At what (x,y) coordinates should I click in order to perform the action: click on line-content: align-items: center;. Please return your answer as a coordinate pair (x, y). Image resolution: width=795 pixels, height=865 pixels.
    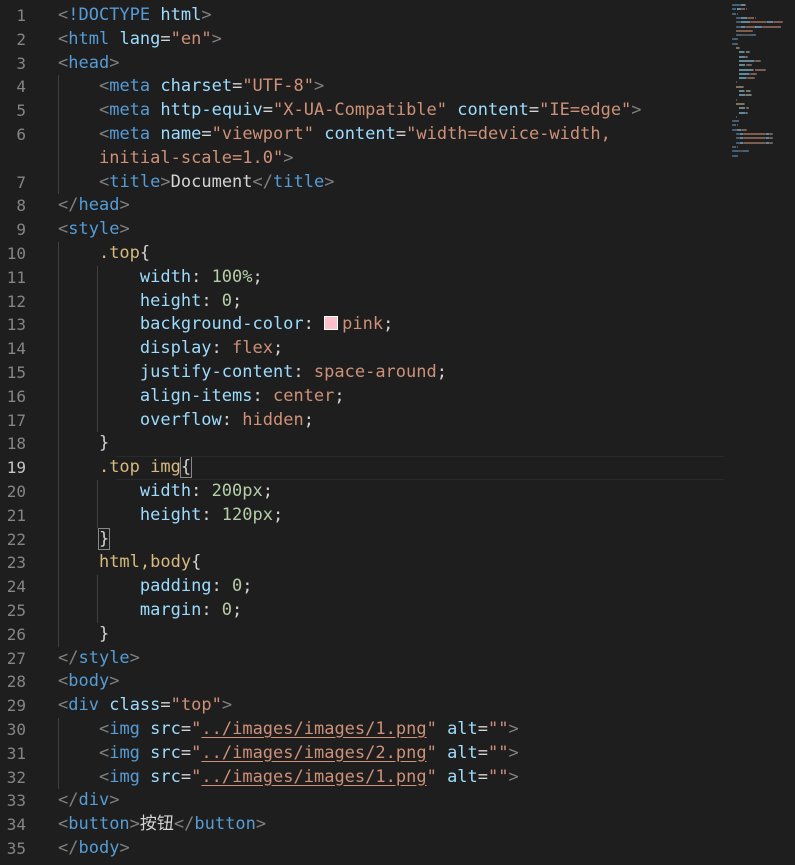
    Looking at the image, I should click on (393, 396).